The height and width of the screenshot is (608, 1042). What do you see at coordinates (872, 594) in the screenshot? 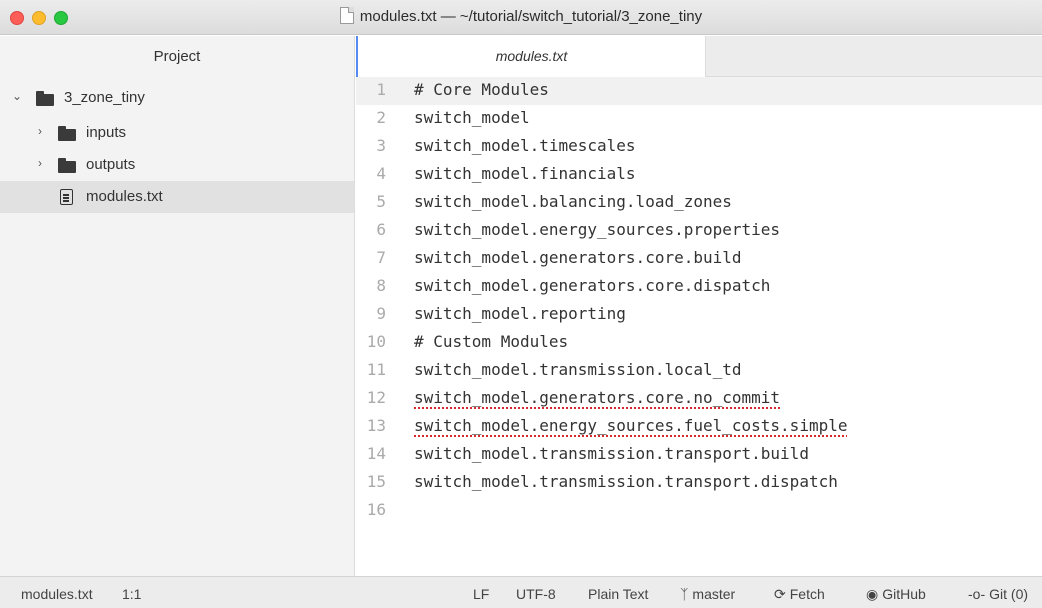
I see `github-icon: ◉` at bounding box center [872, 594].